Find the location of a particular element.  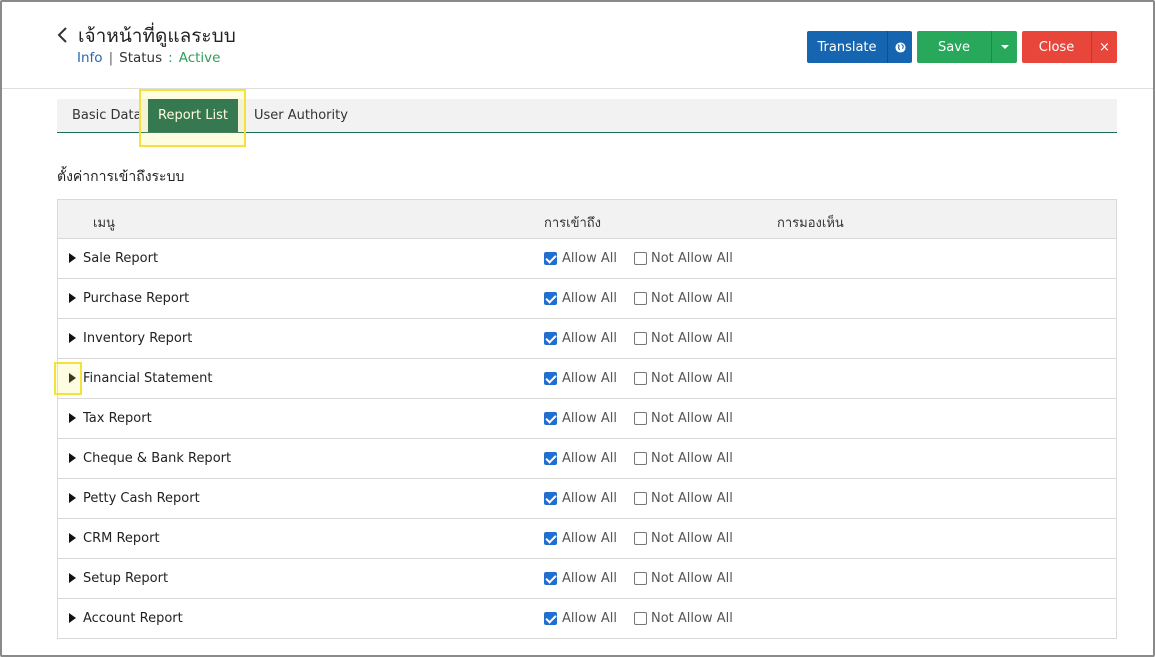

table-header: เมนู การเข้าถึง การมองเห็น is located at coordinates (587, 219).